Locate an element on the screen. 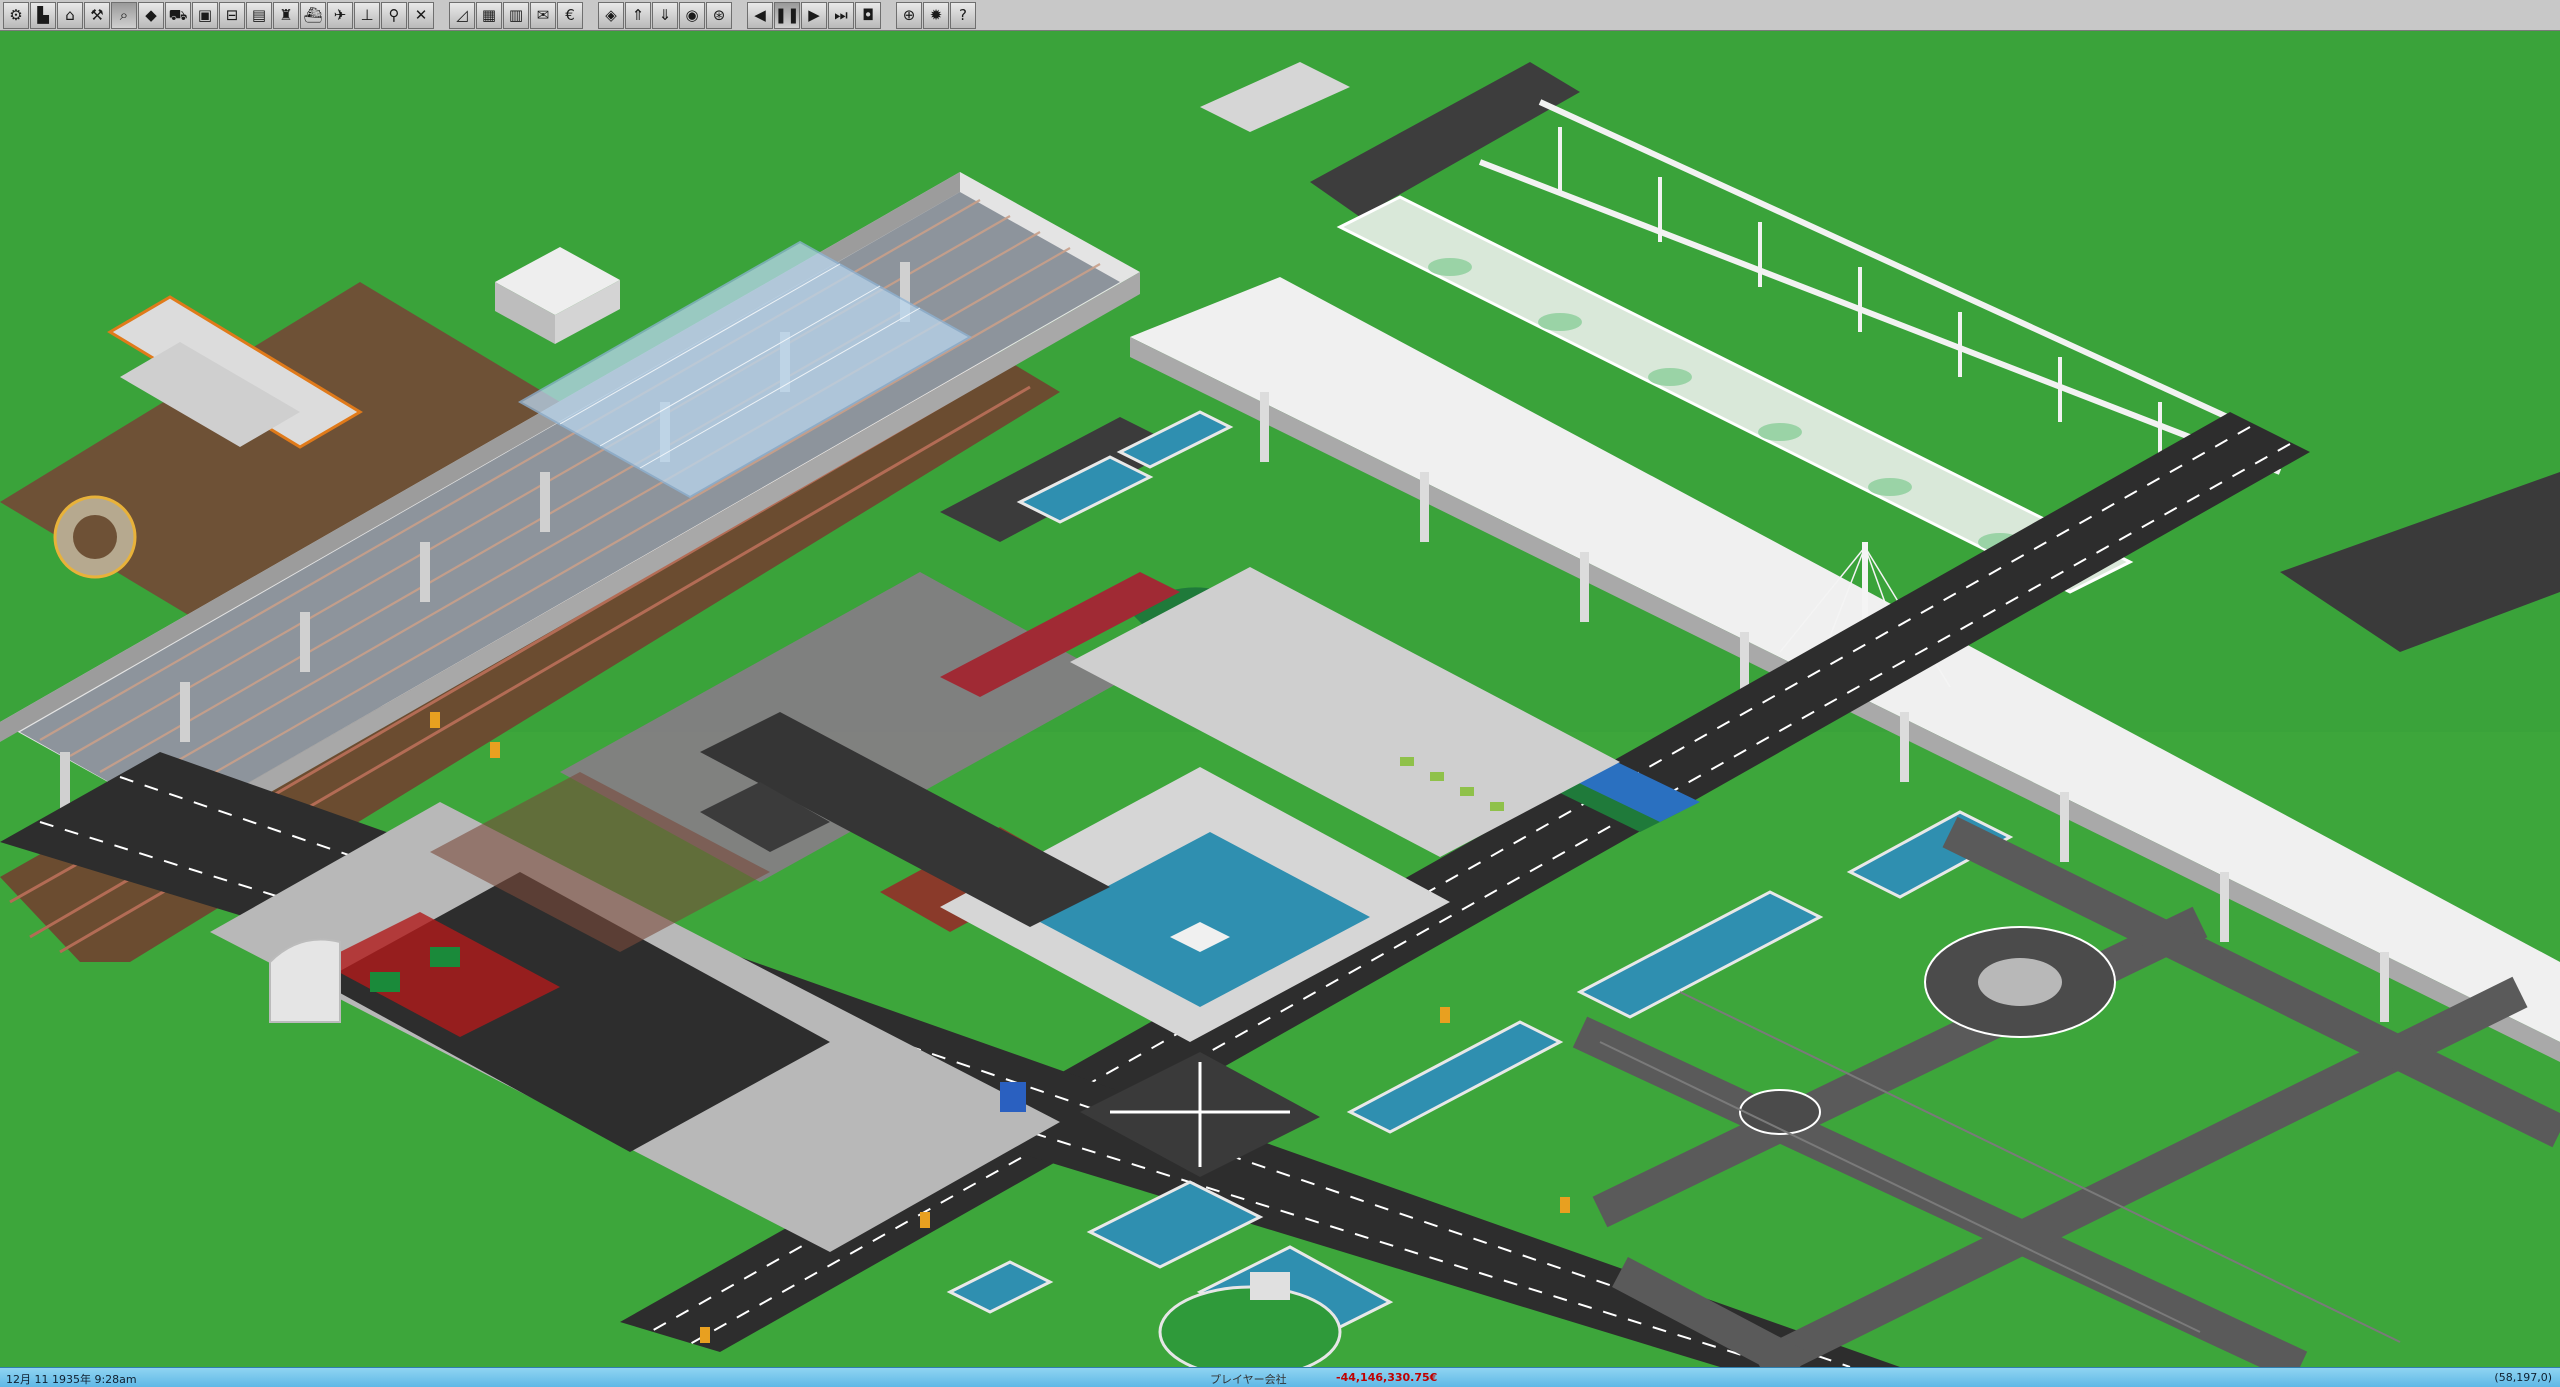 The height and width of the screenshot is (1387, 2560). remove-icon: ✕ is located at coordinates (421, 14).